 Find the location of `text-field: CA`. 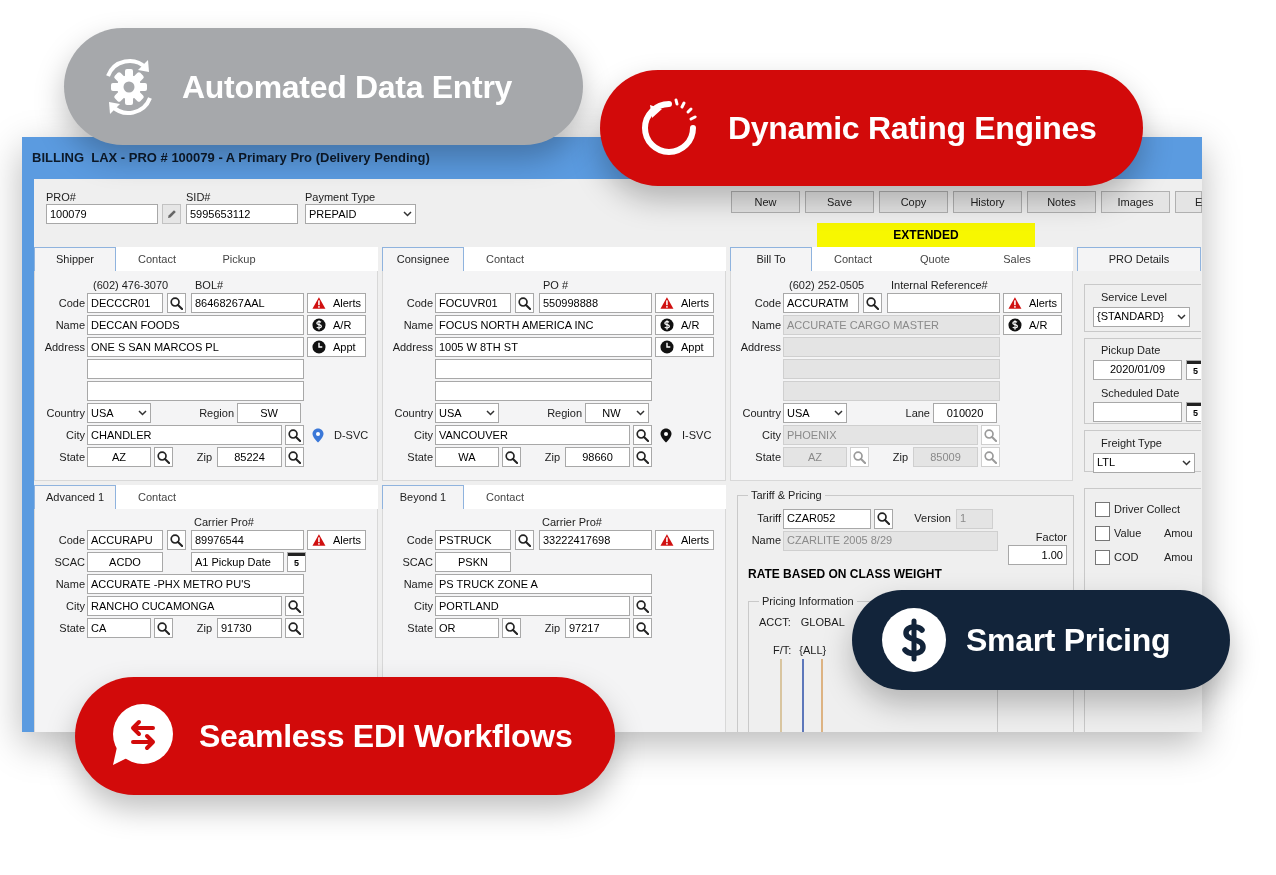

text-field: CA is located at coordinates (119, 628).